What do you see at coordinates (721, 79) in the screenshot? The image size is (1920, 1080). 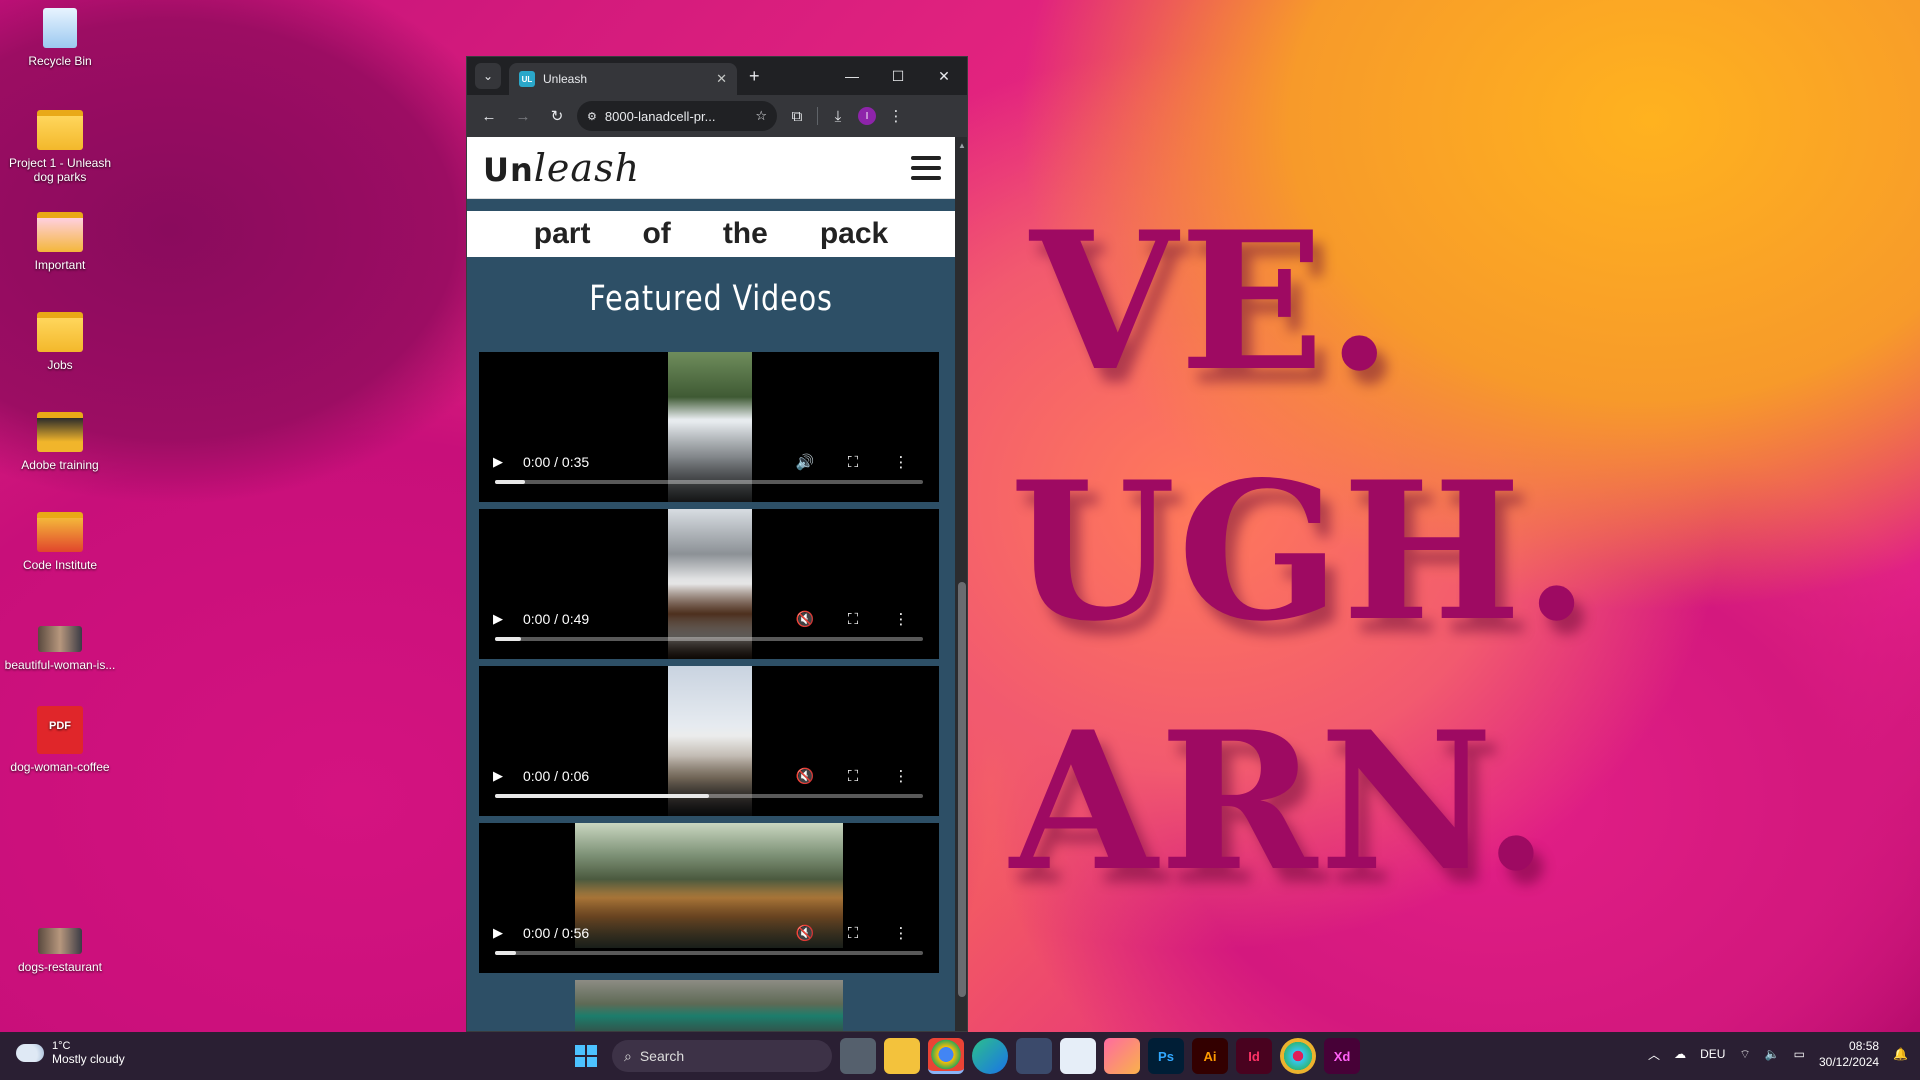 I see `close-icon: ✕` at bounding box center [721, 79].